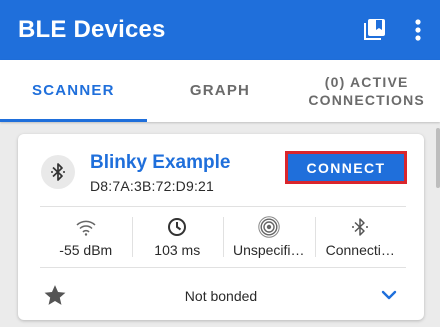 Image resolution: width=440 pixels, height=327 pixels. What do you see at coordinates (366, 82) in the screenshot?
I see `tab-active-connections-count: (0) ACTIVE` at bounding box center [366, 82].